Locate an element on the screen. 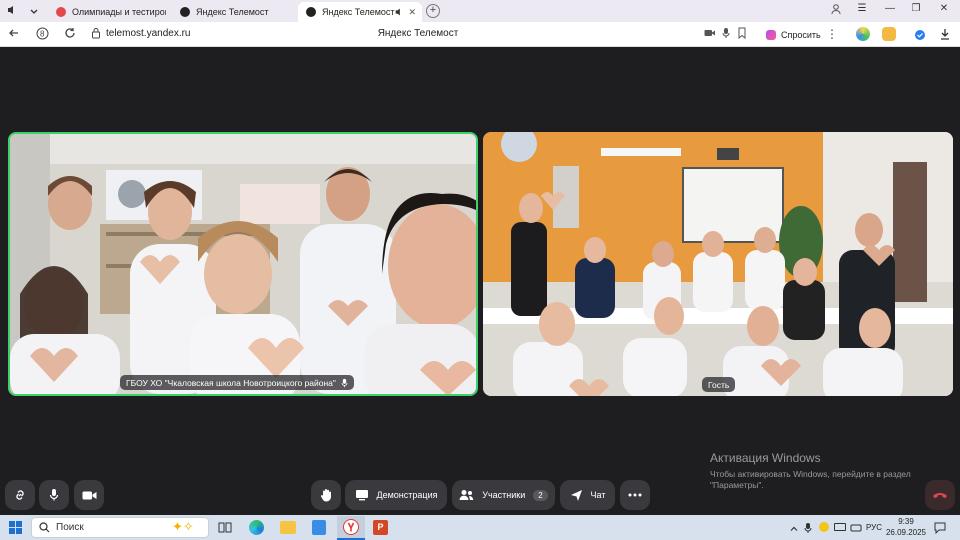 Image resolution: width=960 pixels, height=540 pixels. tab-close-icon: ✕ is located at coordinates (412, 12).